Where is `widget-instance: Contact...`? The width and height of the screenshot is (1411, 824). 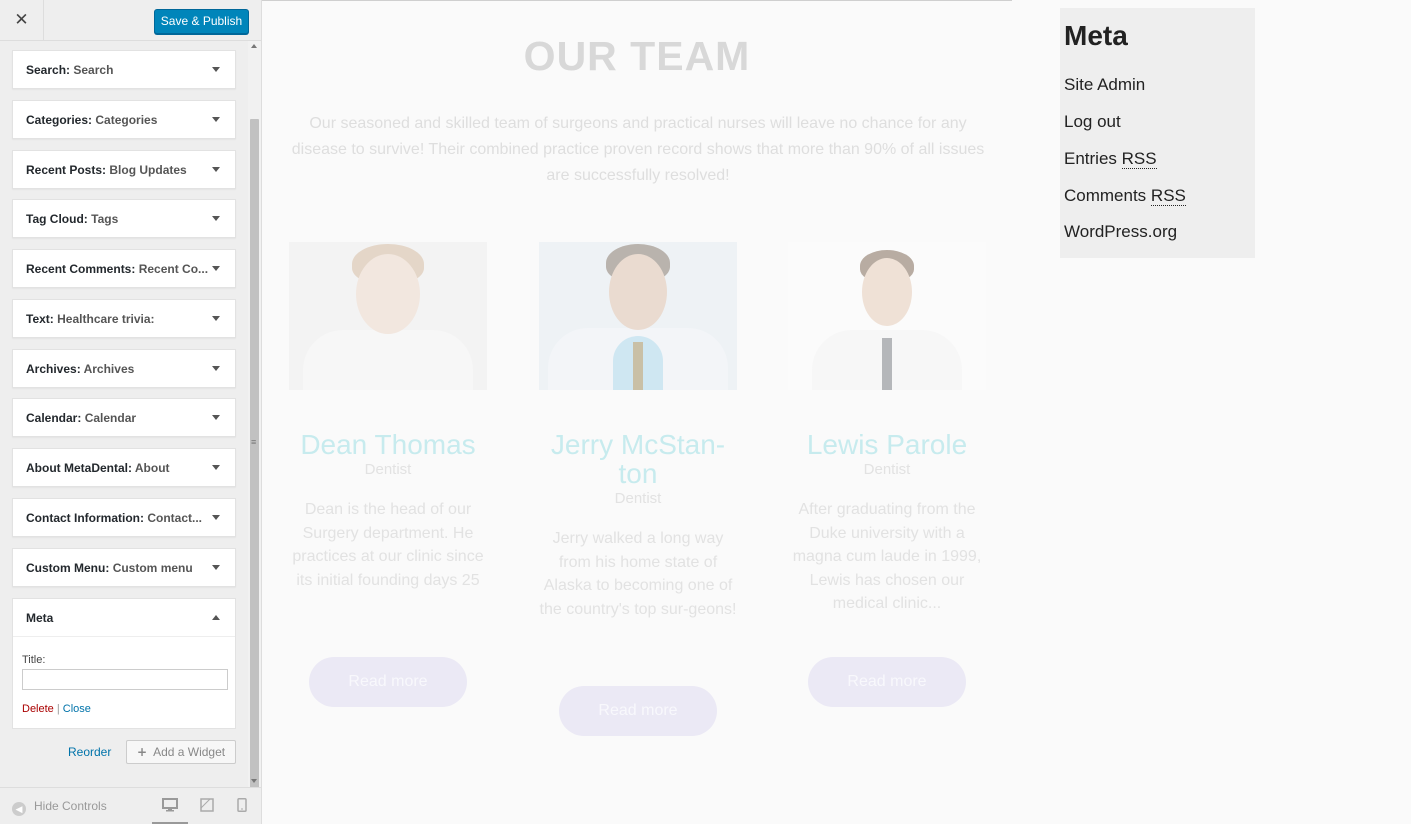 widget-instance: Contact... is located at coordinates (175, 518).